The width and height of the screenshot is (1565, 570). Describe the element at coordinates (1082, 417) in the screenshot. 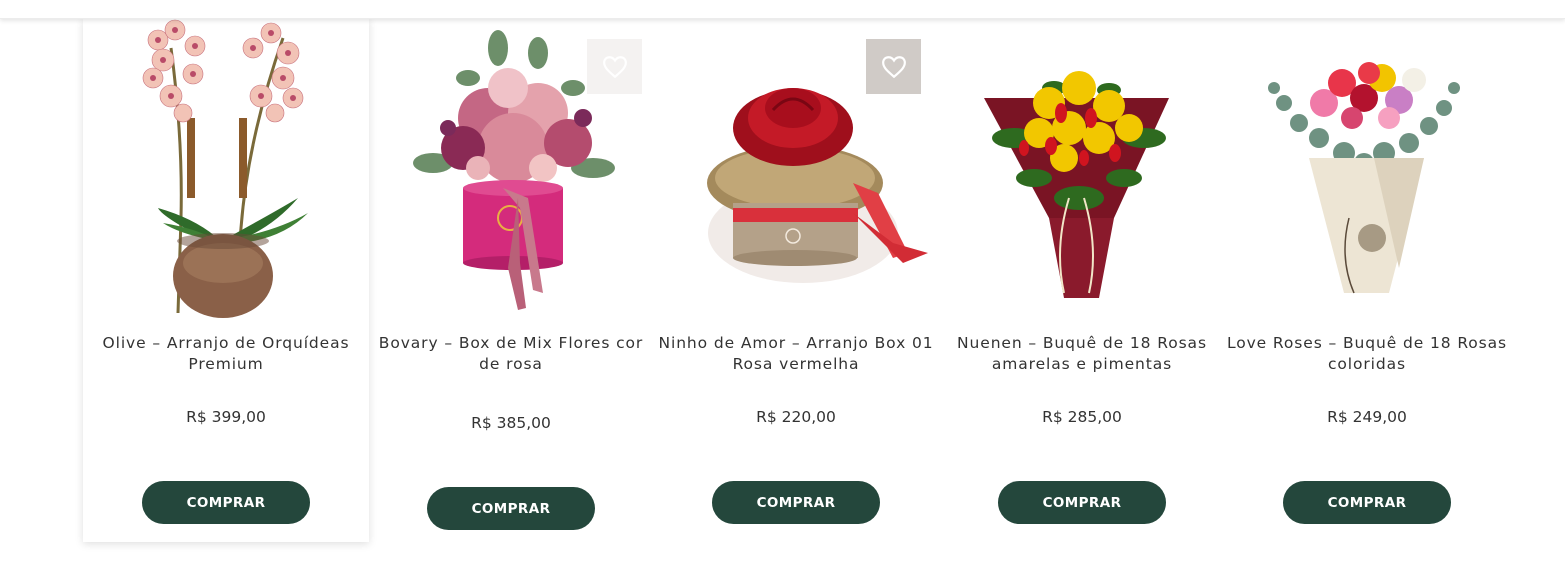

I see `product-price: R$ 285,00` at that location.